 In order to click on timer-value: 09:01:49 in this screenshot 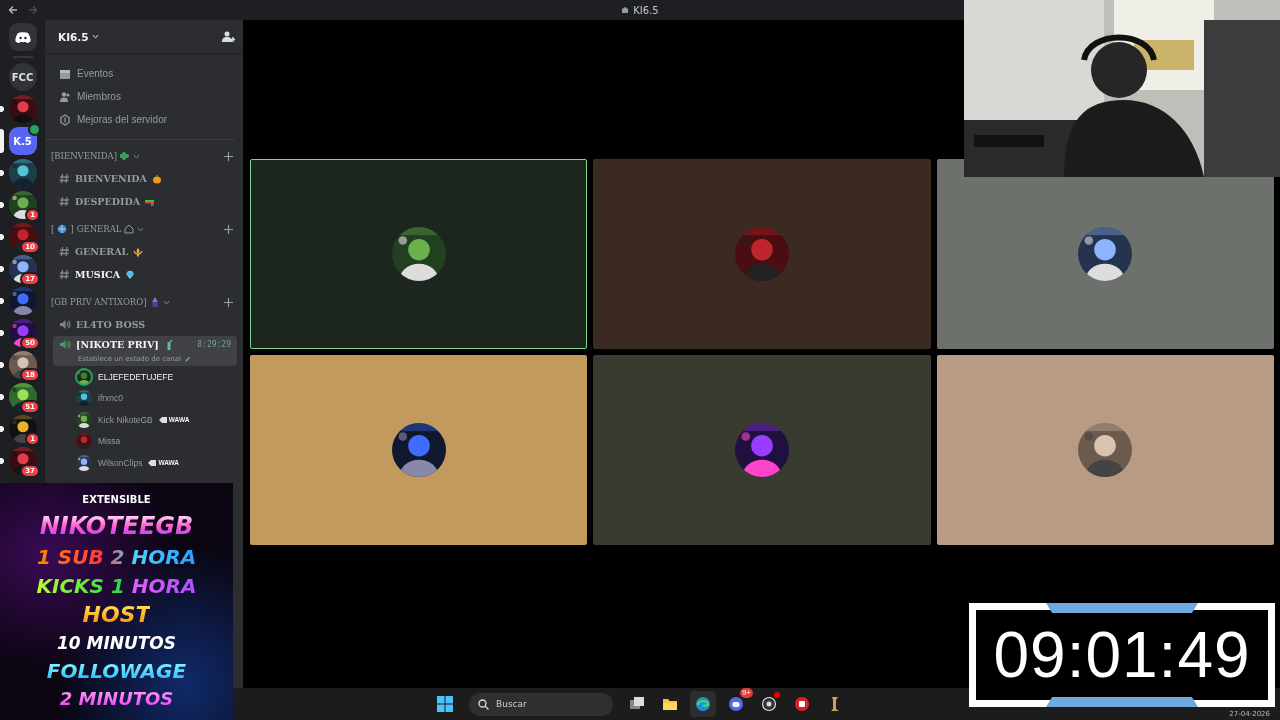, I will do `click(1122, 655)`.